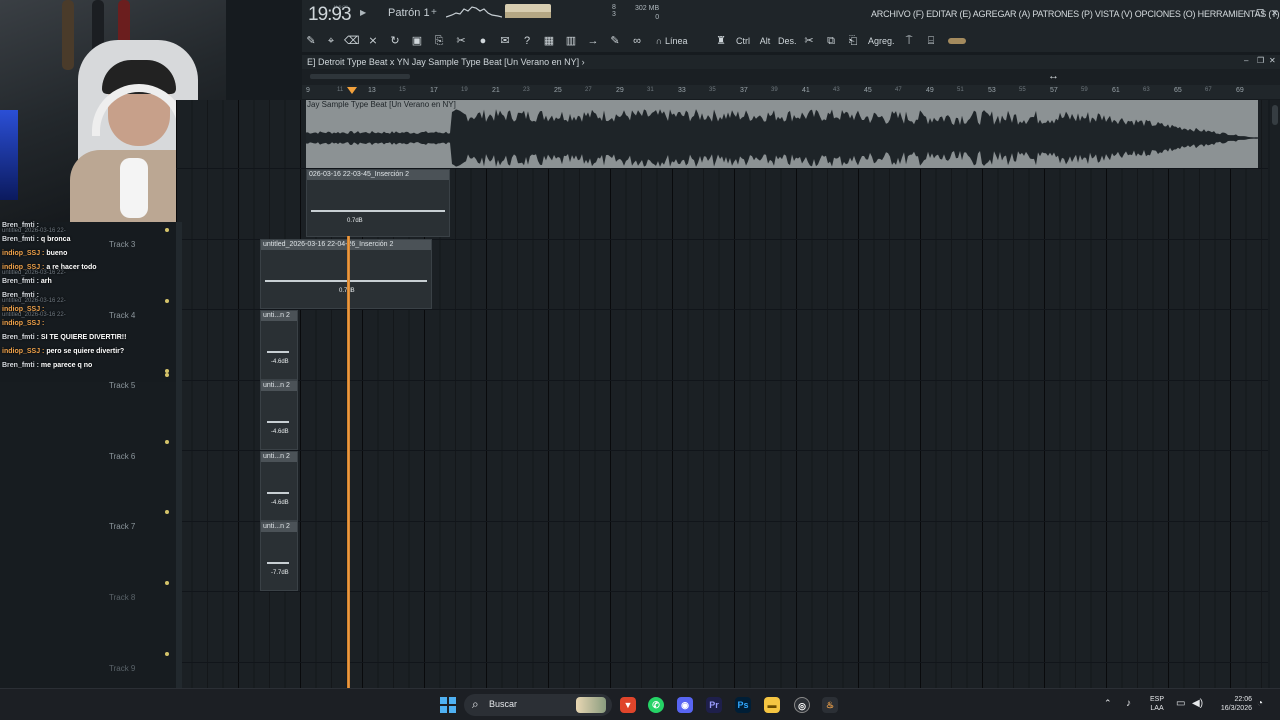  I want to click on photoshop-icon: Ps, so click(743, 705).